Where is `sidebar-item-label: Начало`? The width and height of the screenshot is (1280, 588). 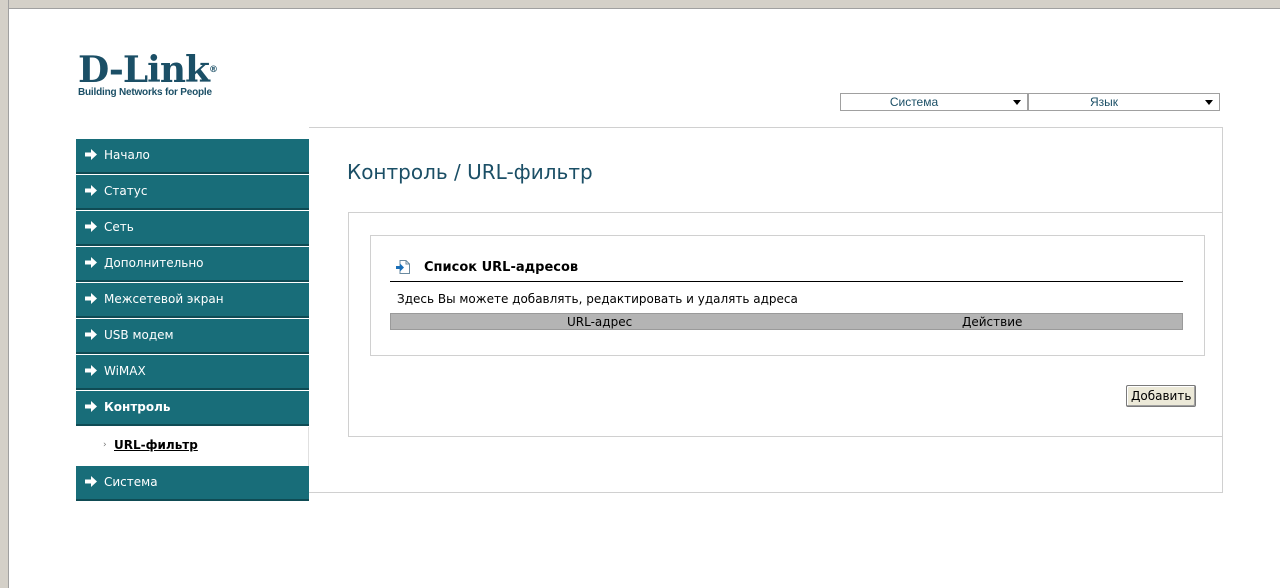
sidebar-item-label: Начало is located at coordinates (127, 155).